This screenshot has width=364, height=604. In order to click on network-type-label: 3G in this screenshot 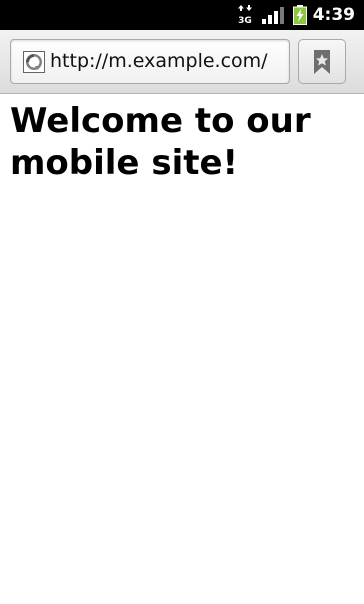, I will do `click(245, 20)`.